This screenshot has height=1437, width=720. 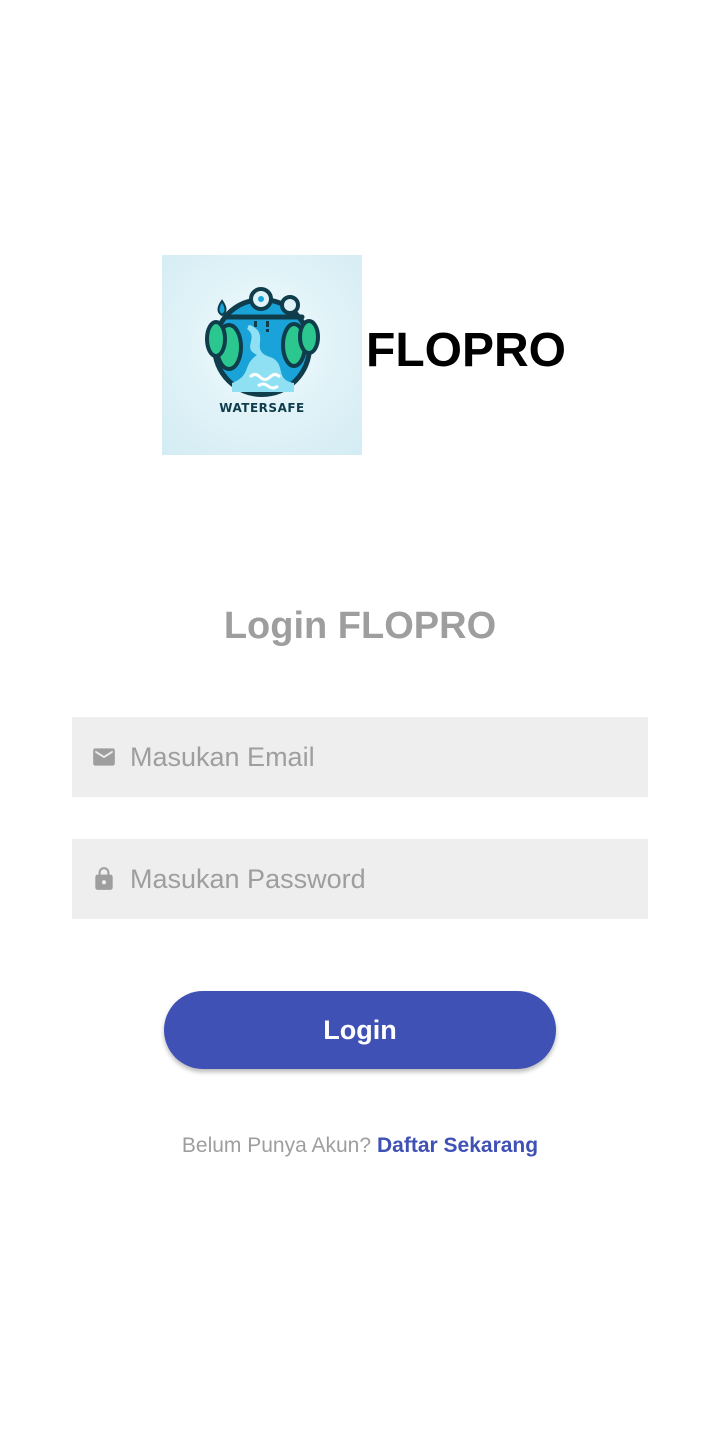 I want to click on app-logo: WATERSAFE, so click(x=262, y=355).